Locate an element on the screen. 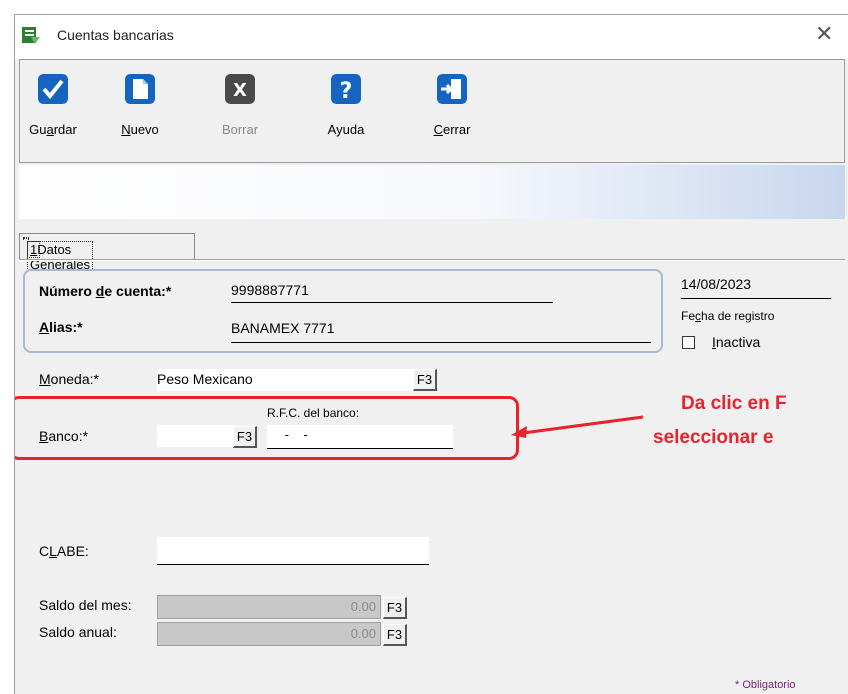  annual-balance-label: Saldo anual: is located at coordinates (78, 632).